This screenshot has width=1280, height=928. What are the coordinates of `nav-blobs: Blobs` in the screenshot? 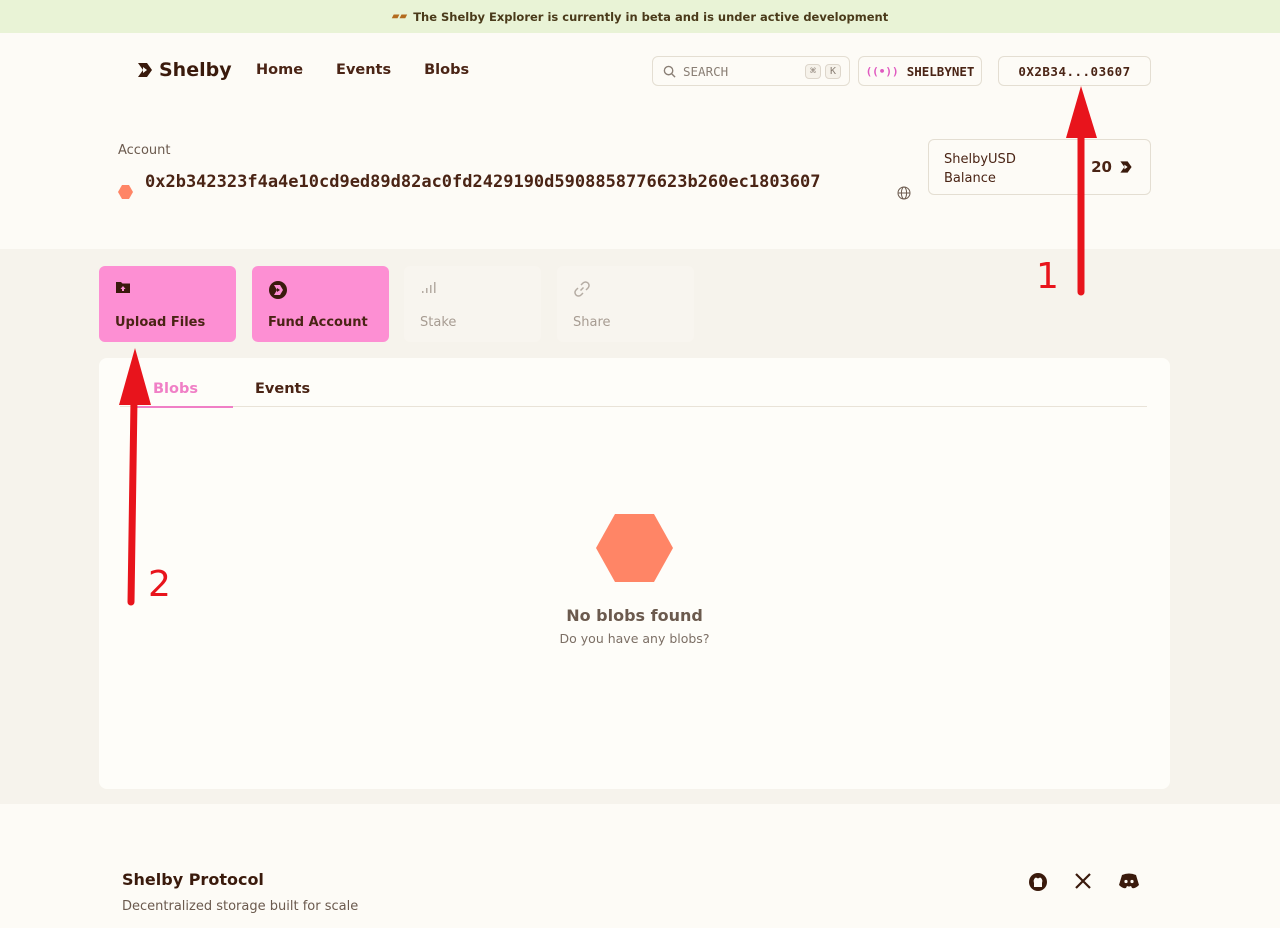 It's located at (446, 70).